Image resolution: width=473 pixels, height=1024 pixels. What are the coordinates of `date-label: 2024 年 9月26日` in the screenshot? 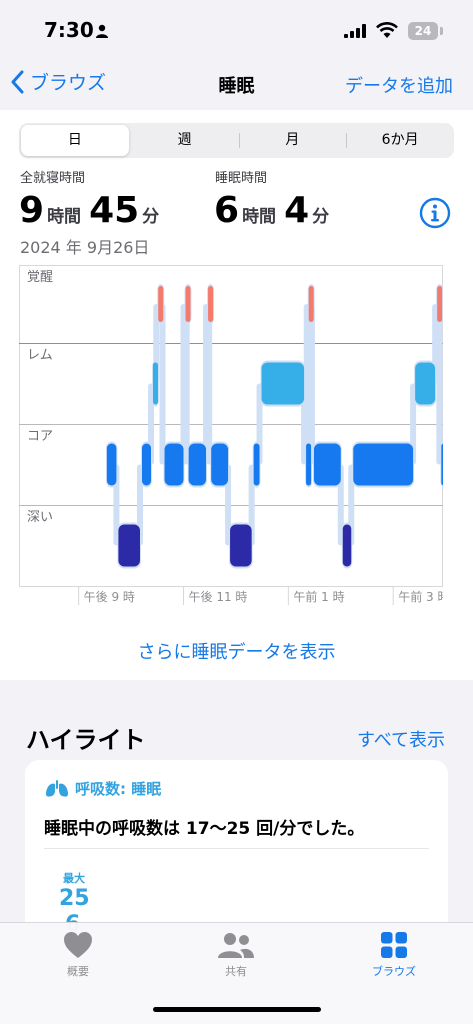 It's located at (85, 247).